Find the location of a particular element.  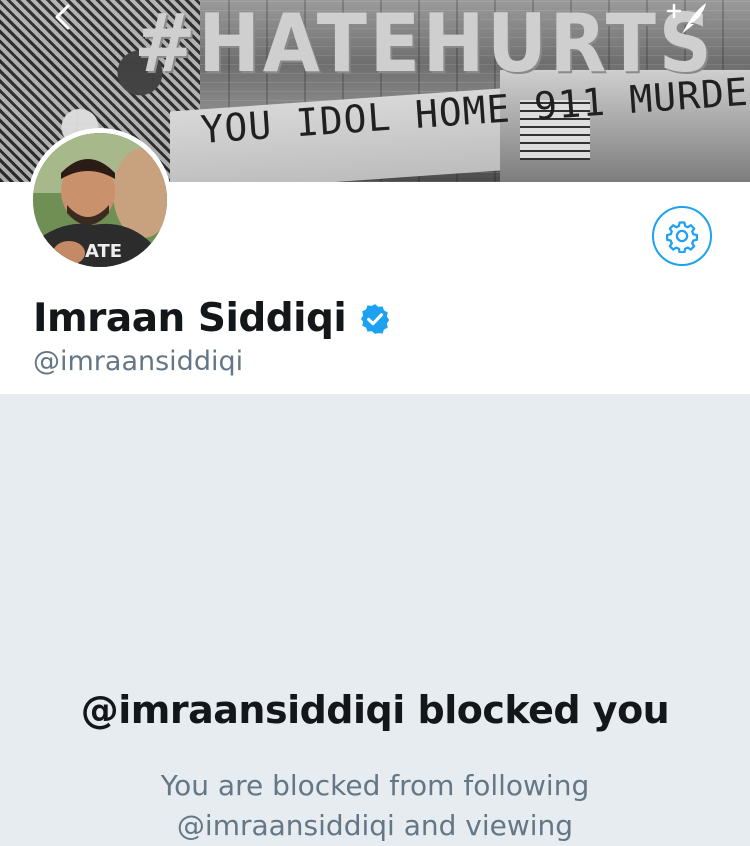

settings-button is located at coordinates (682, 236).